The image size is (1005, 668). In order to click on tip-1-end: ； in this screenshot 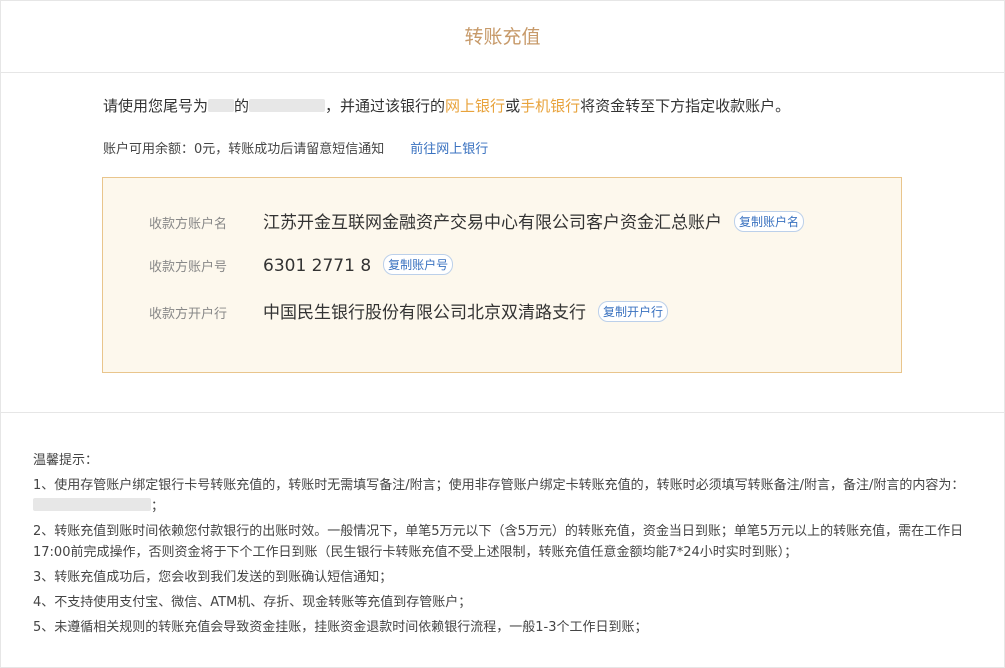, I will do `click(158, 506)`.